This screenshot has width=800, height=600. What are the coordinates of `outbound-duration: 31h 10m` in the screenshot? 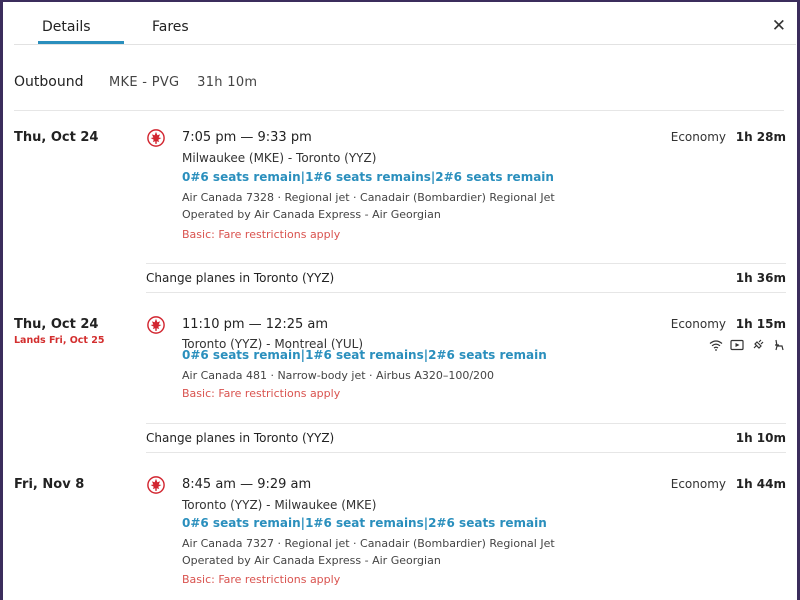 It's located at (227, 82).